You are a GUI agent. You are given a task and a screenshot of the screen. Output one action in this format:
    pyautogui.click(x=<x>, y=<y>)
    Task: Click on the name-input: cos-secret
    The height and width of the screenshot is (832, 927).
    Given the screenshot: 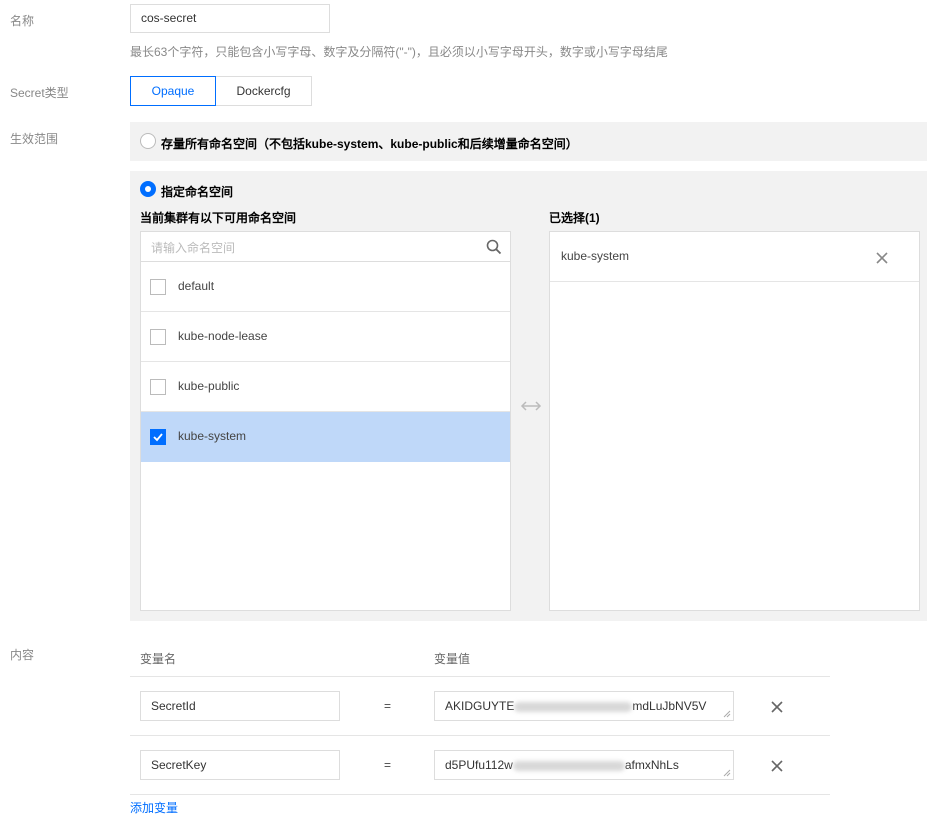 What is the action you would take?
    pyautogui.click(x=230, y=18)
    